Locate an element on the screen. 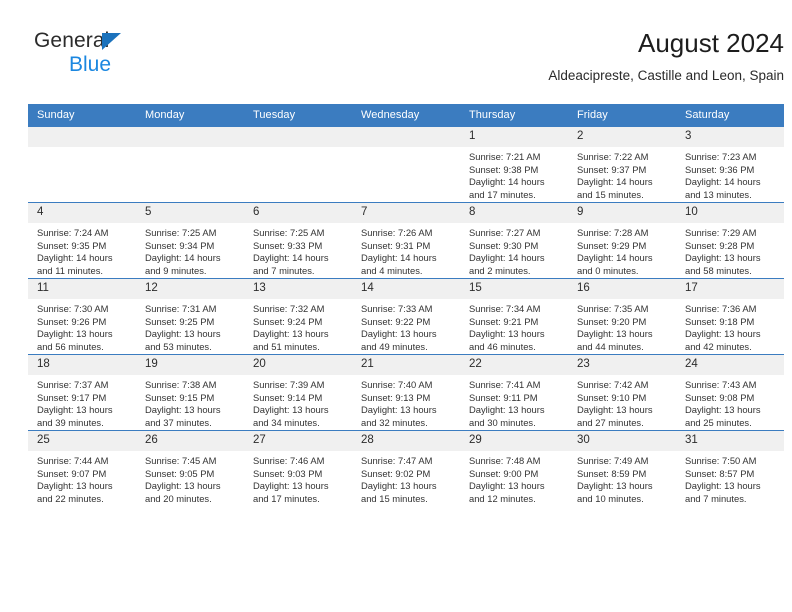  sunset-text: Sunset: 9:03 PM is located at coordinates (288, 473).